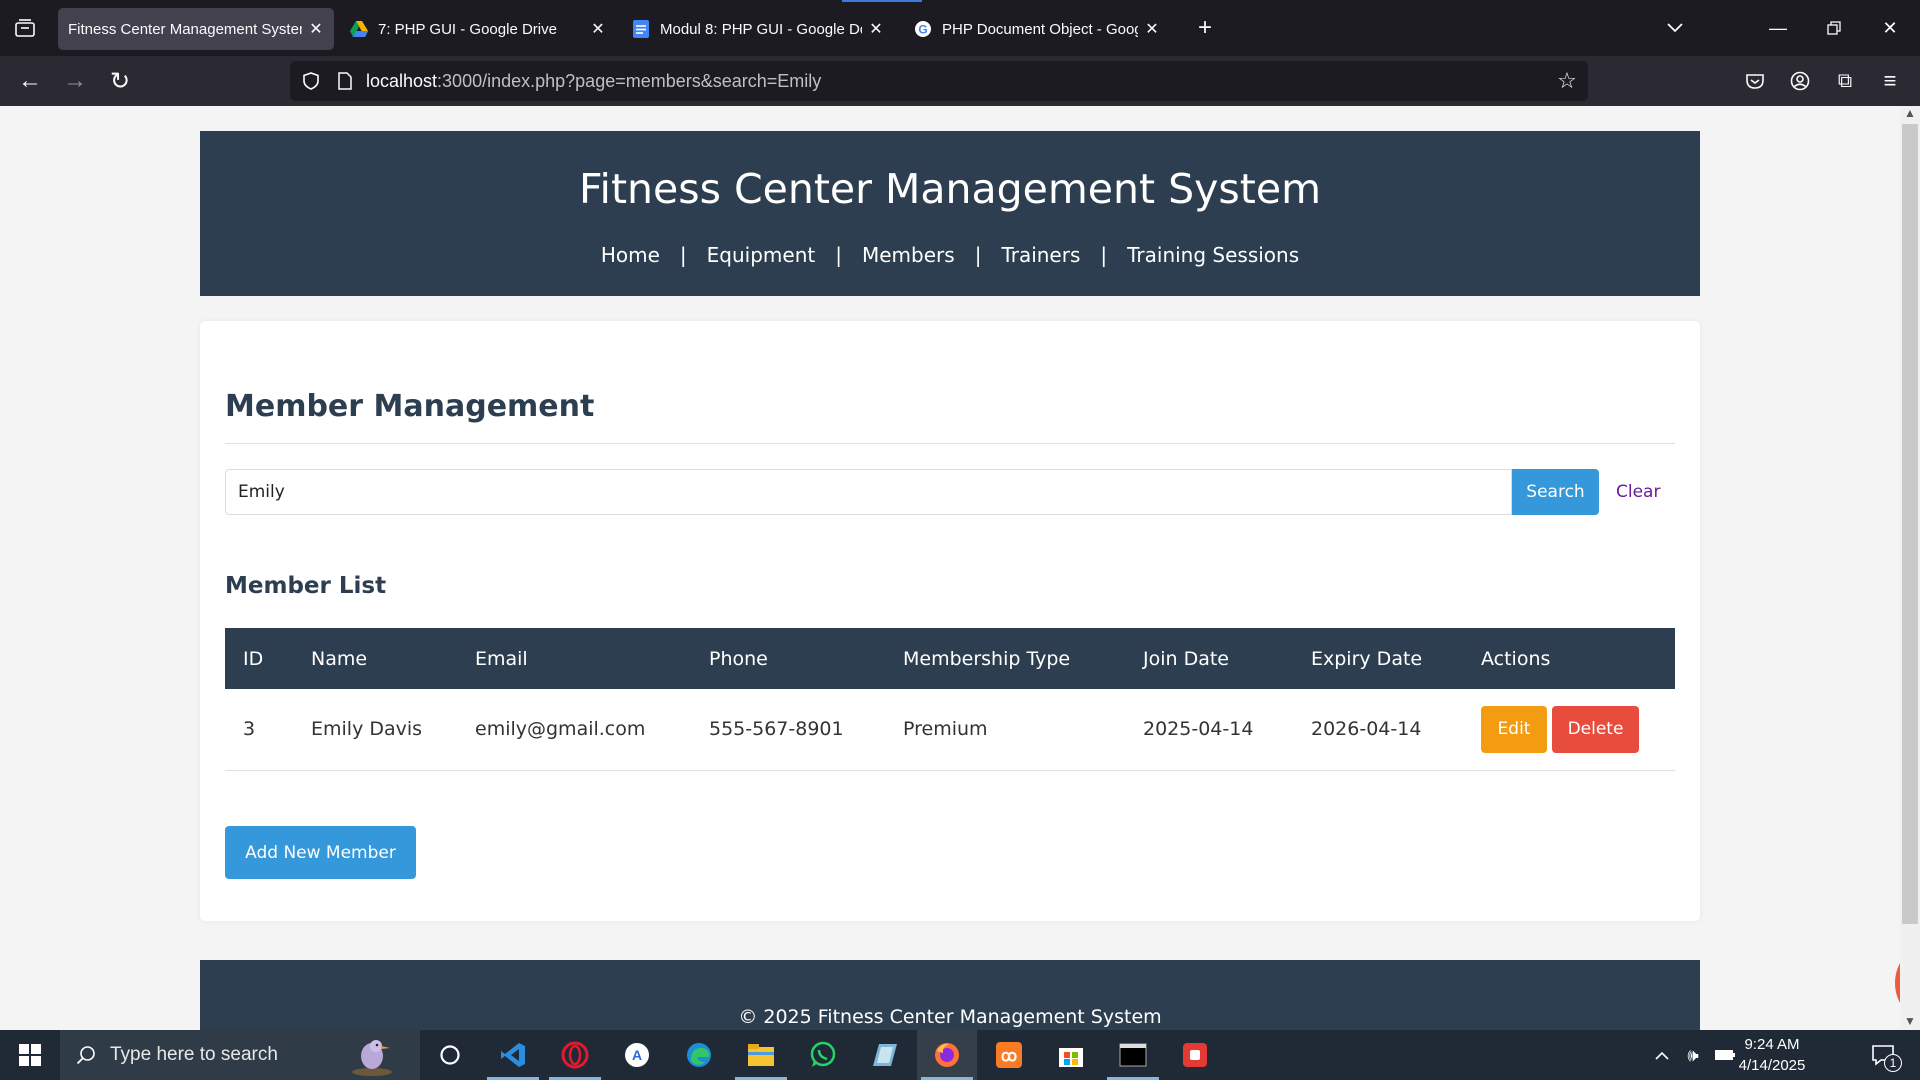  I want to click on star-icon: ☆, so click(1567, 81).